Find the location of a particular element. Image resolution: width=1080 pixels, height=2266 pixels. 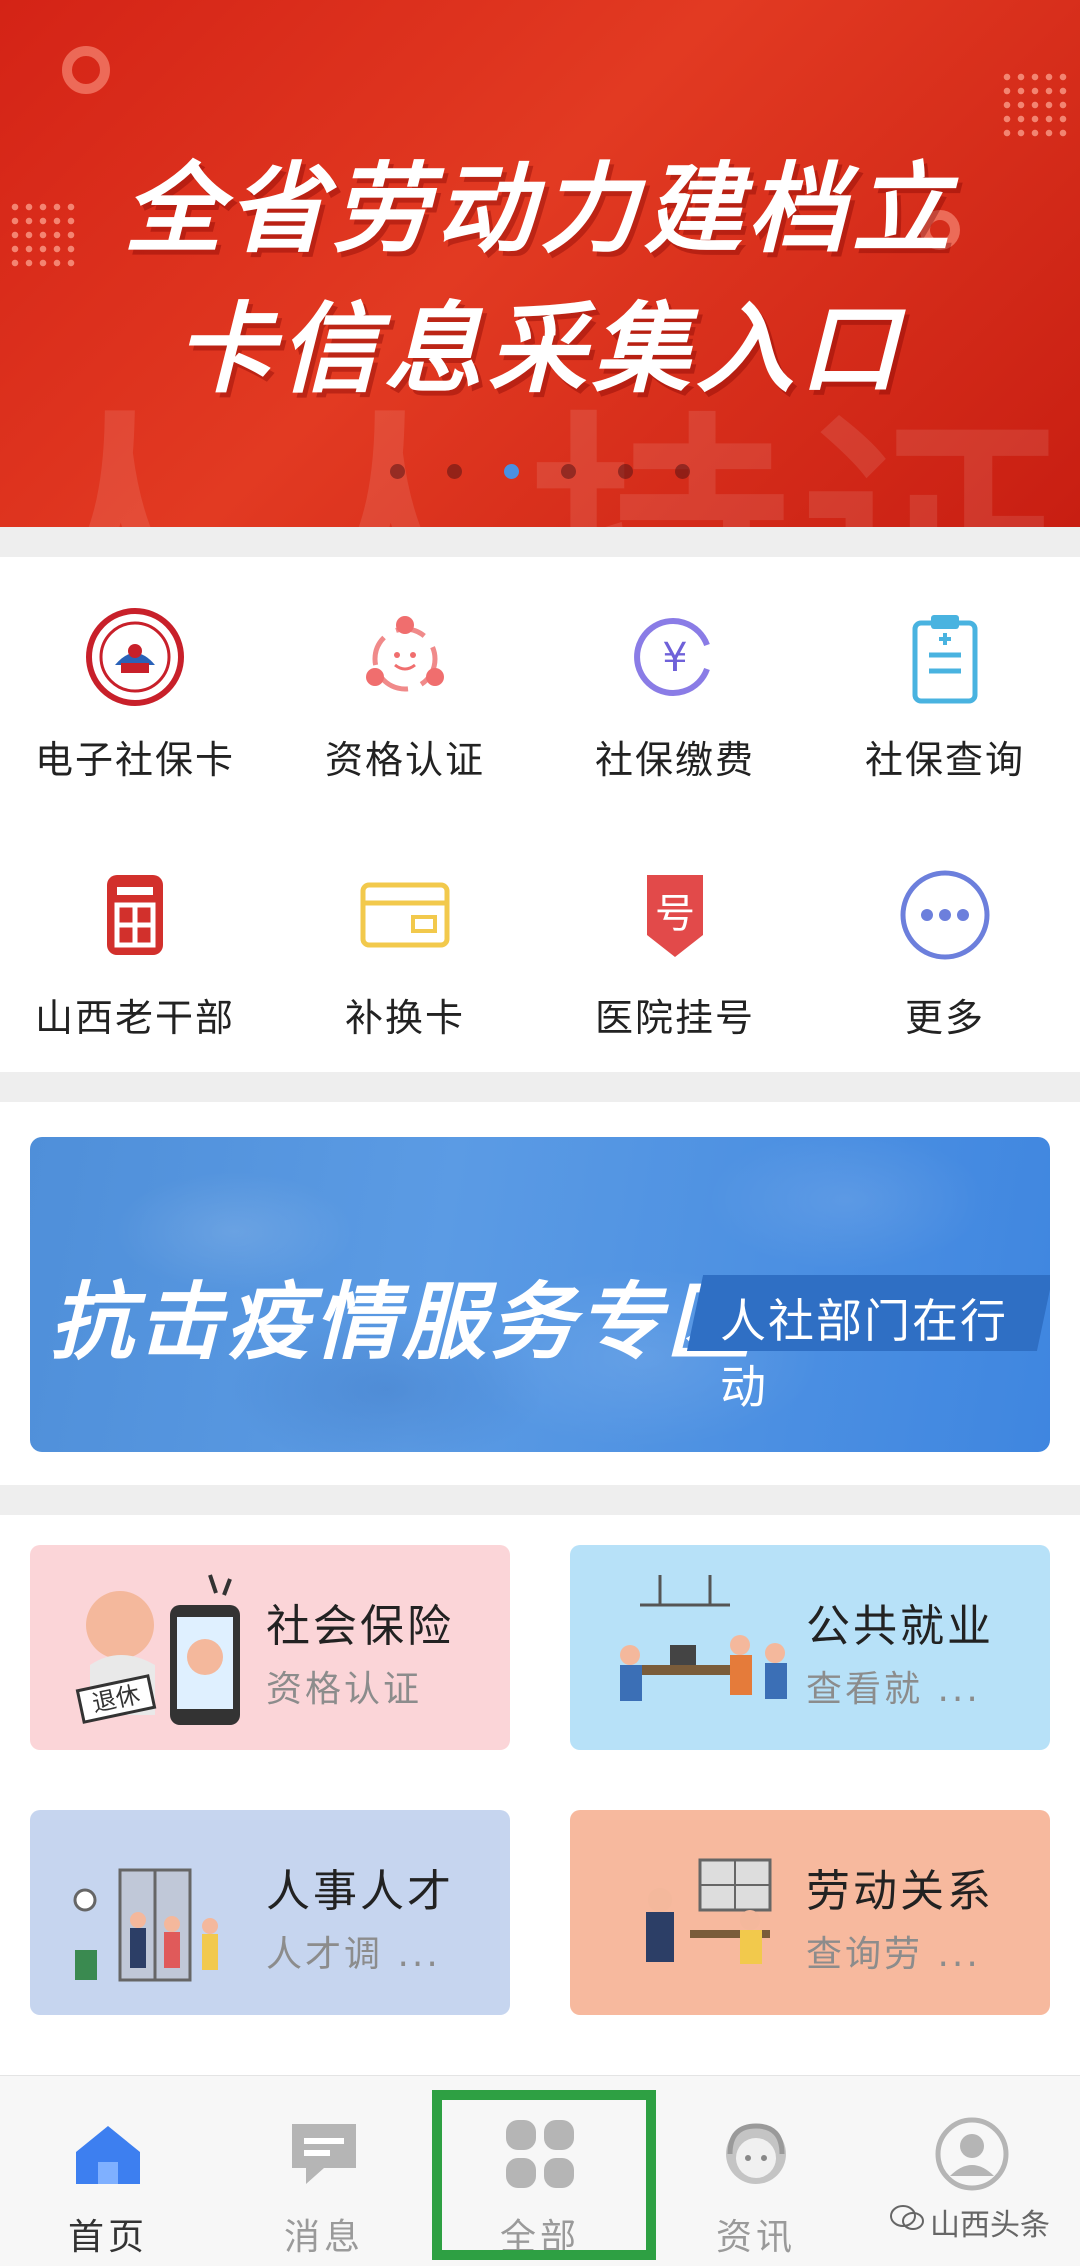

tab-home: 首页 is located at coordinates (108, 2171).